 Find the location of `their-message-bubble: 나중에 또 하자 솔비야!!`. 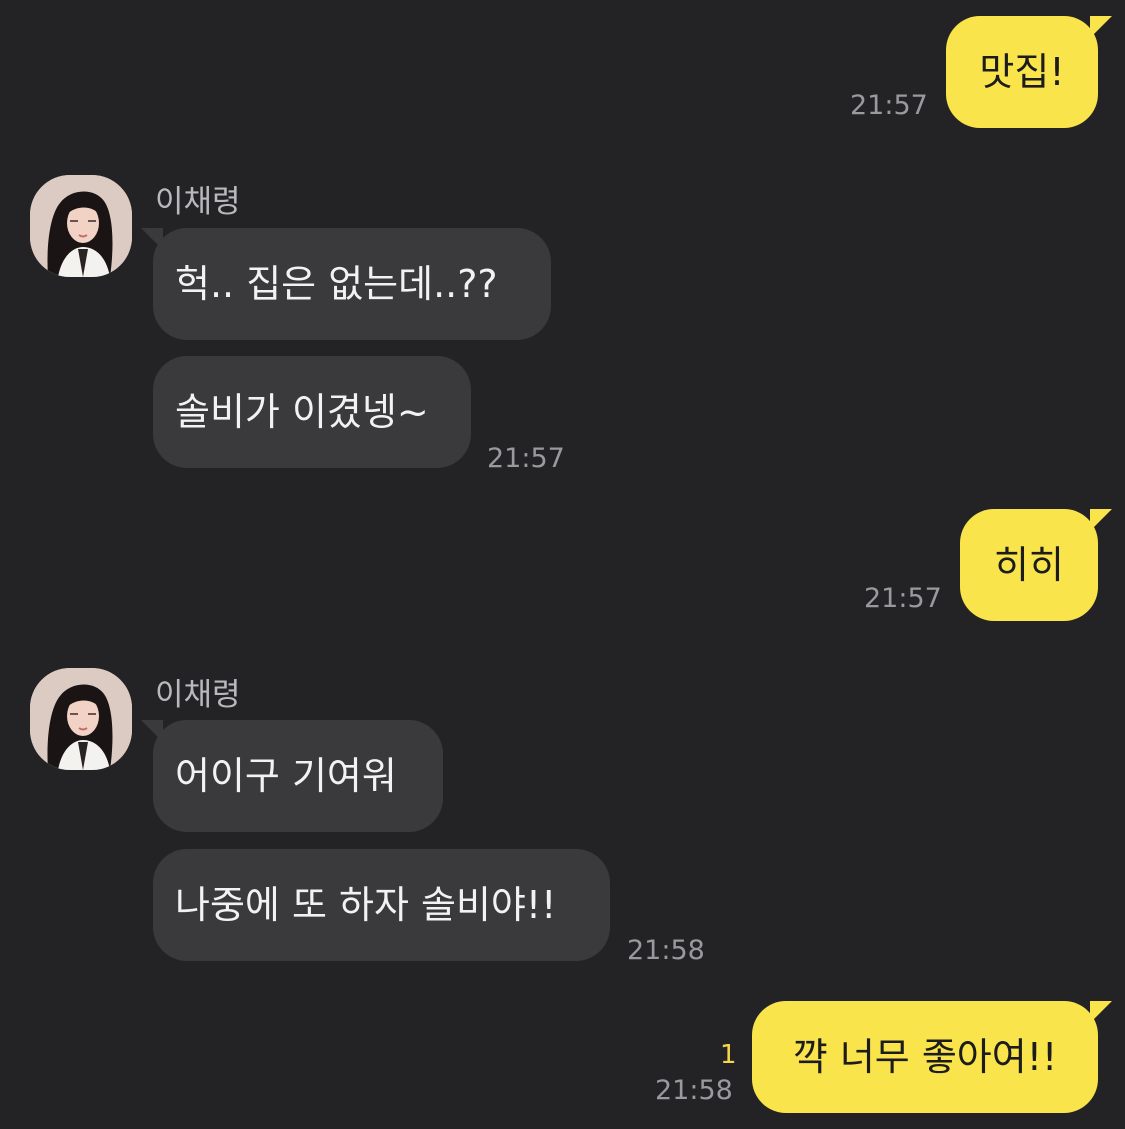

their-message-bubble: 나중에 또 하자 솔비야!! is located at coordinates (381, 905).